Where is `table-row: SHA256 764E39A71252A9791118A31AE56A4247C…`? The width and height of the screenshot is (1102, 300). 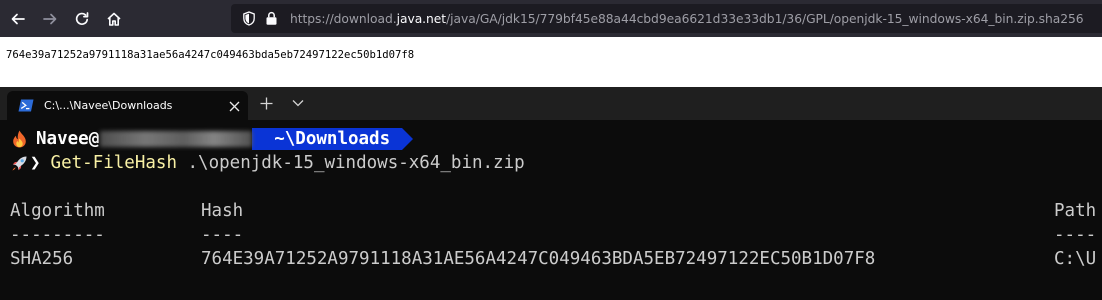
table-row: SHA256 764E39A71252A9791118A31AE56A4247C… is located at coordinates (551, 259).